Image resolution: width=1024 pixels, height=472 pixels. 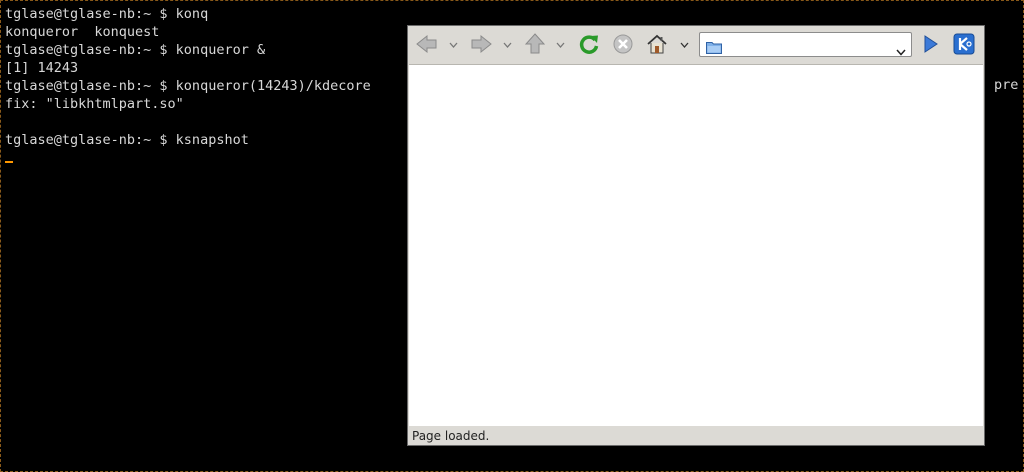 What do you see at coordinates (1006, 85) in the screenshot?
I see `terminal-wrapped-text: pre` at bounding box center [1006, 85].